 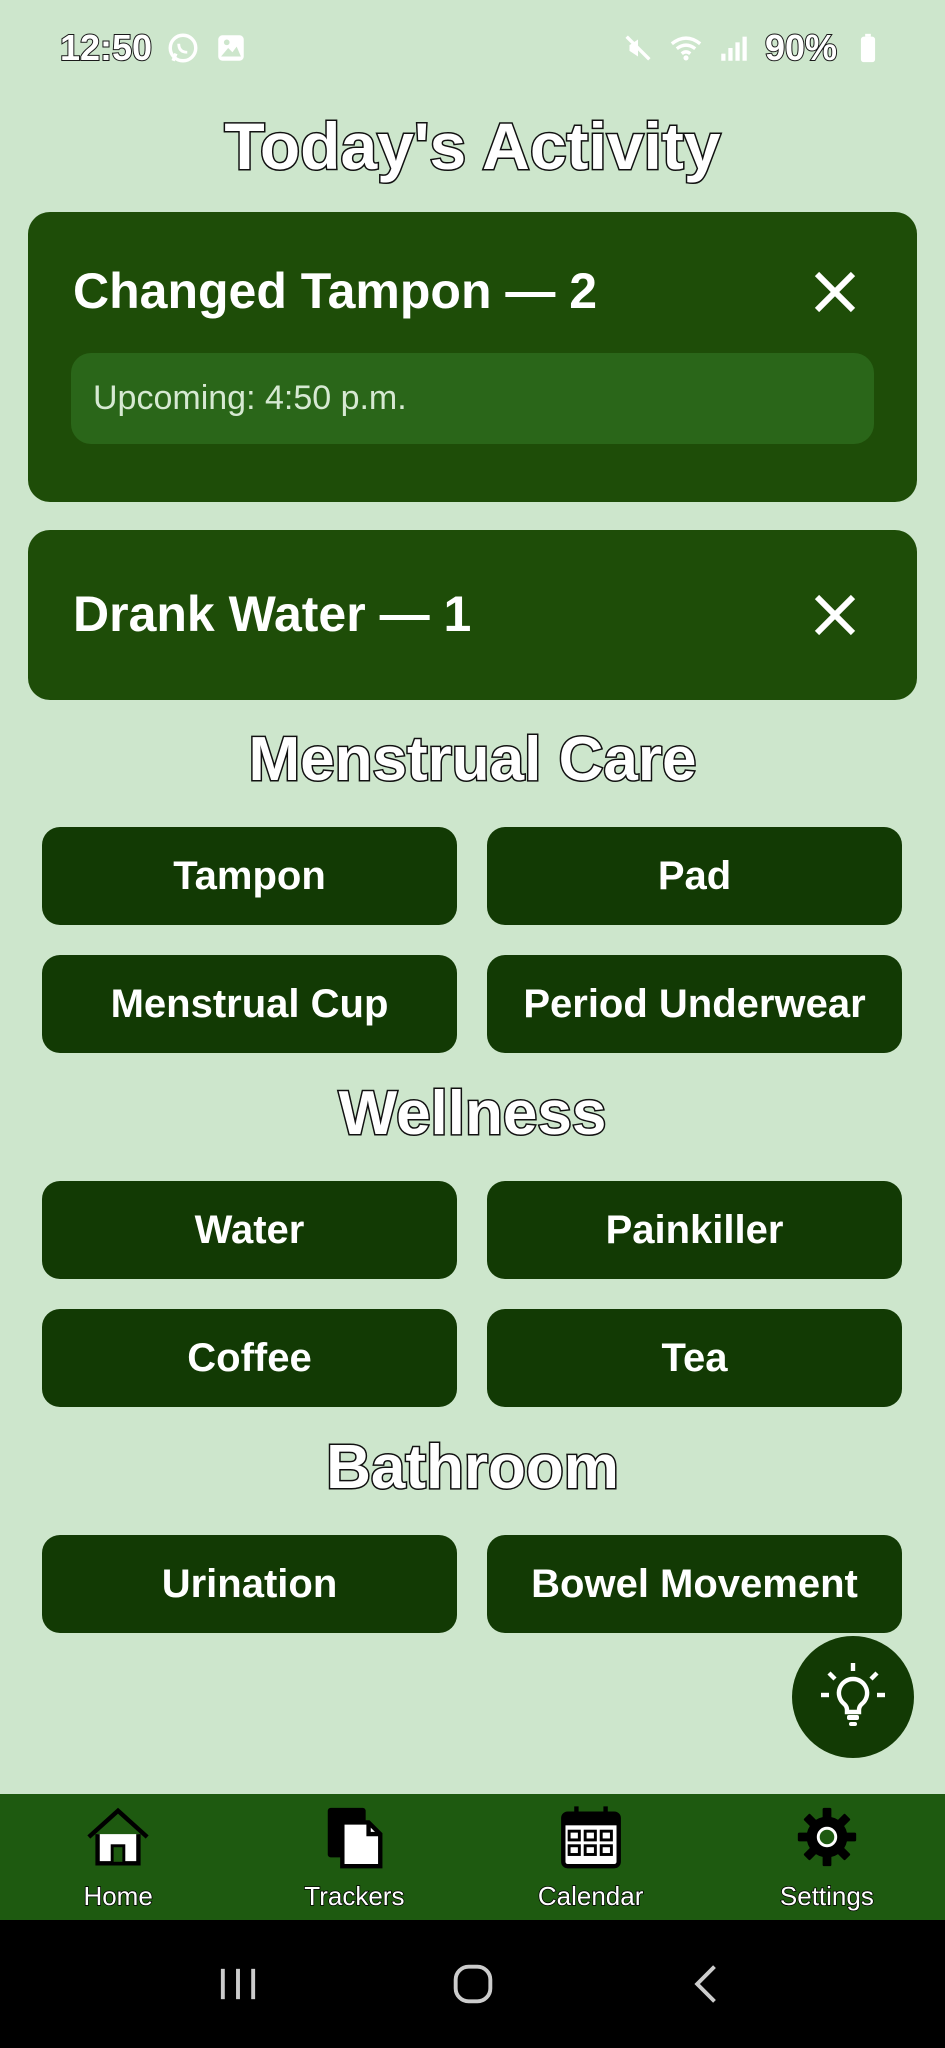 What do you see at coordinates (249, 1584) in the screenshot?
I see `urination-button: Urination` at bounding box center [249, 1584].